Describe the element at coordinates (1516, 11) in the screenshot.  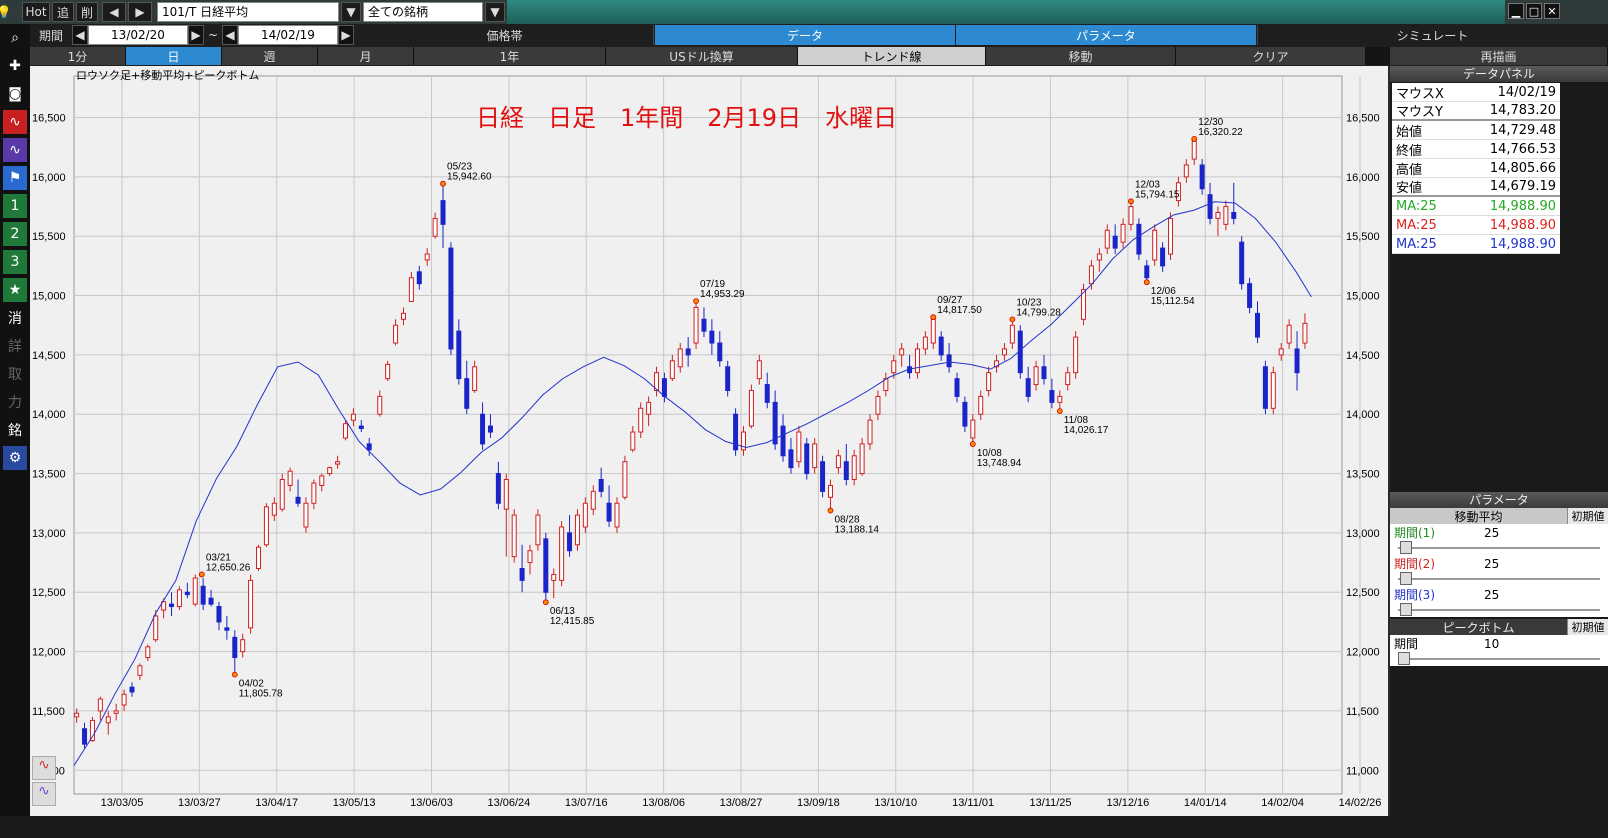
I see `minimize-button: ▁` at that location.